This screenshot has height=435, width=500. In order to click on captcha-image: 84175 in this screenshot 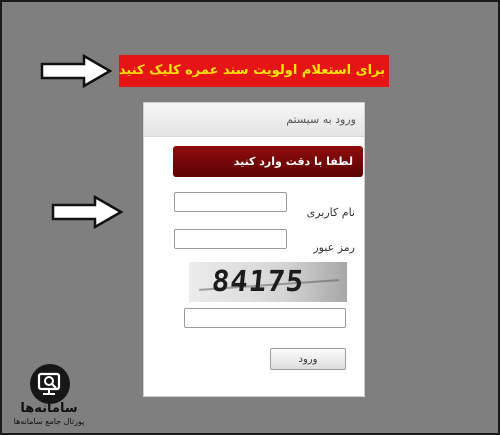, I will do `click(268, 282)`.